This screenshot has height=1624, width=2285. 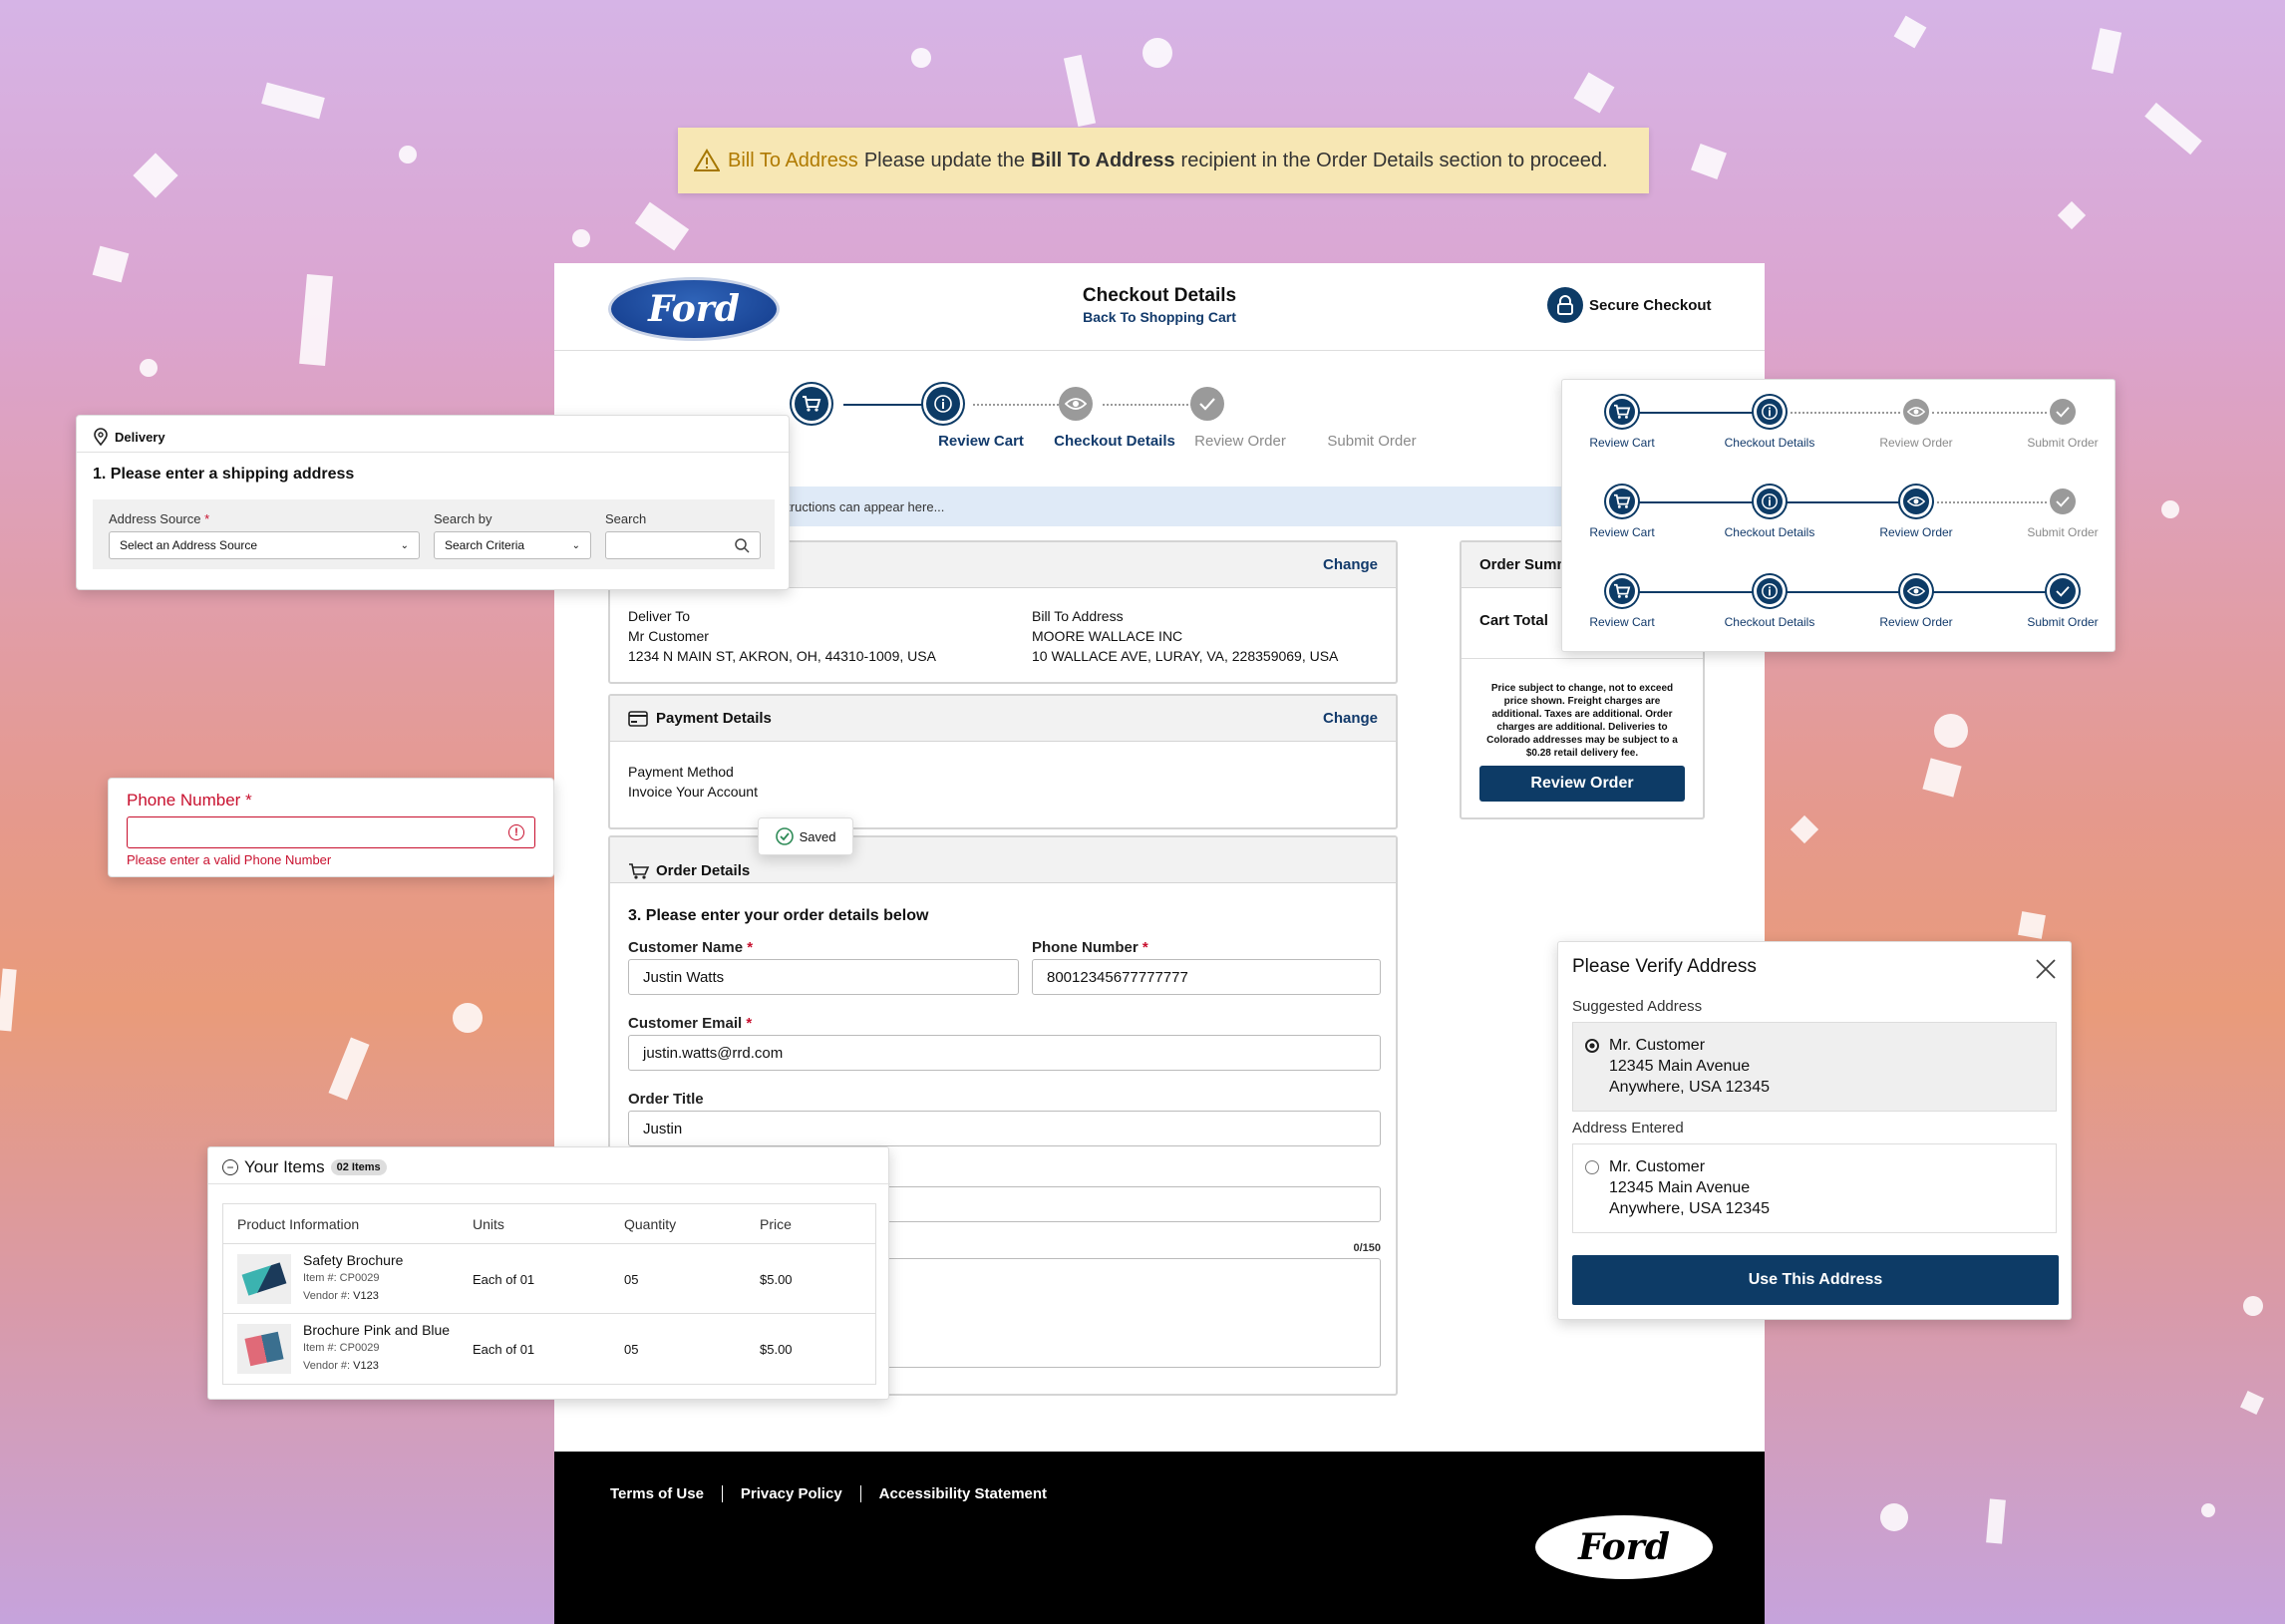 What do you see at coordinates (284, 1166) in the screenshot?
I see `items-title: Your Items` at bounding box center [284, 1166].